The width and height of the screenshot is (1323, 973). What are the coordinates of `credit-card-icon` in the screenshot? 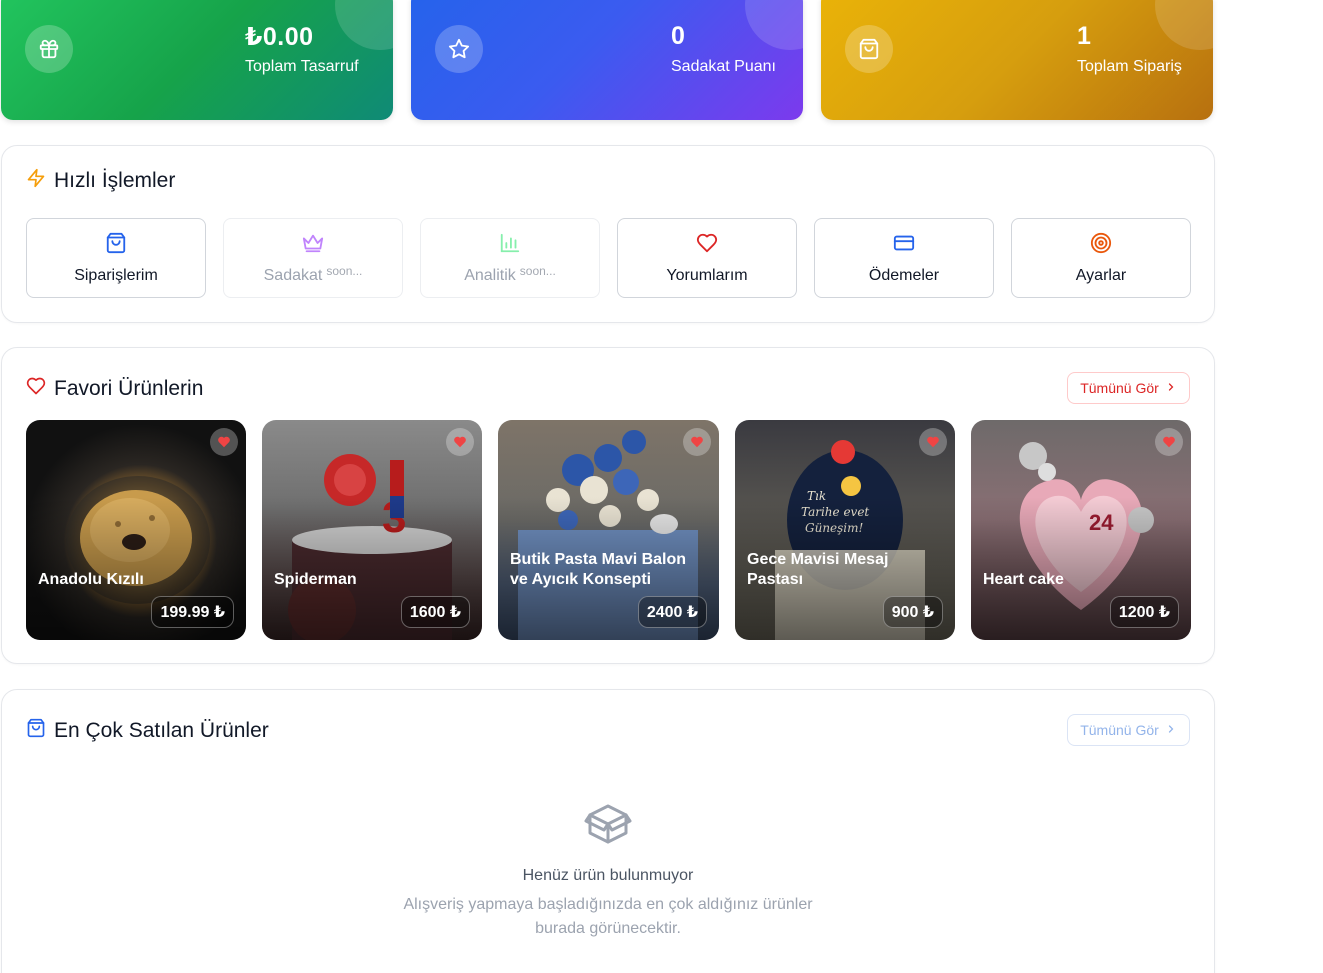 It's located at (904, 245).